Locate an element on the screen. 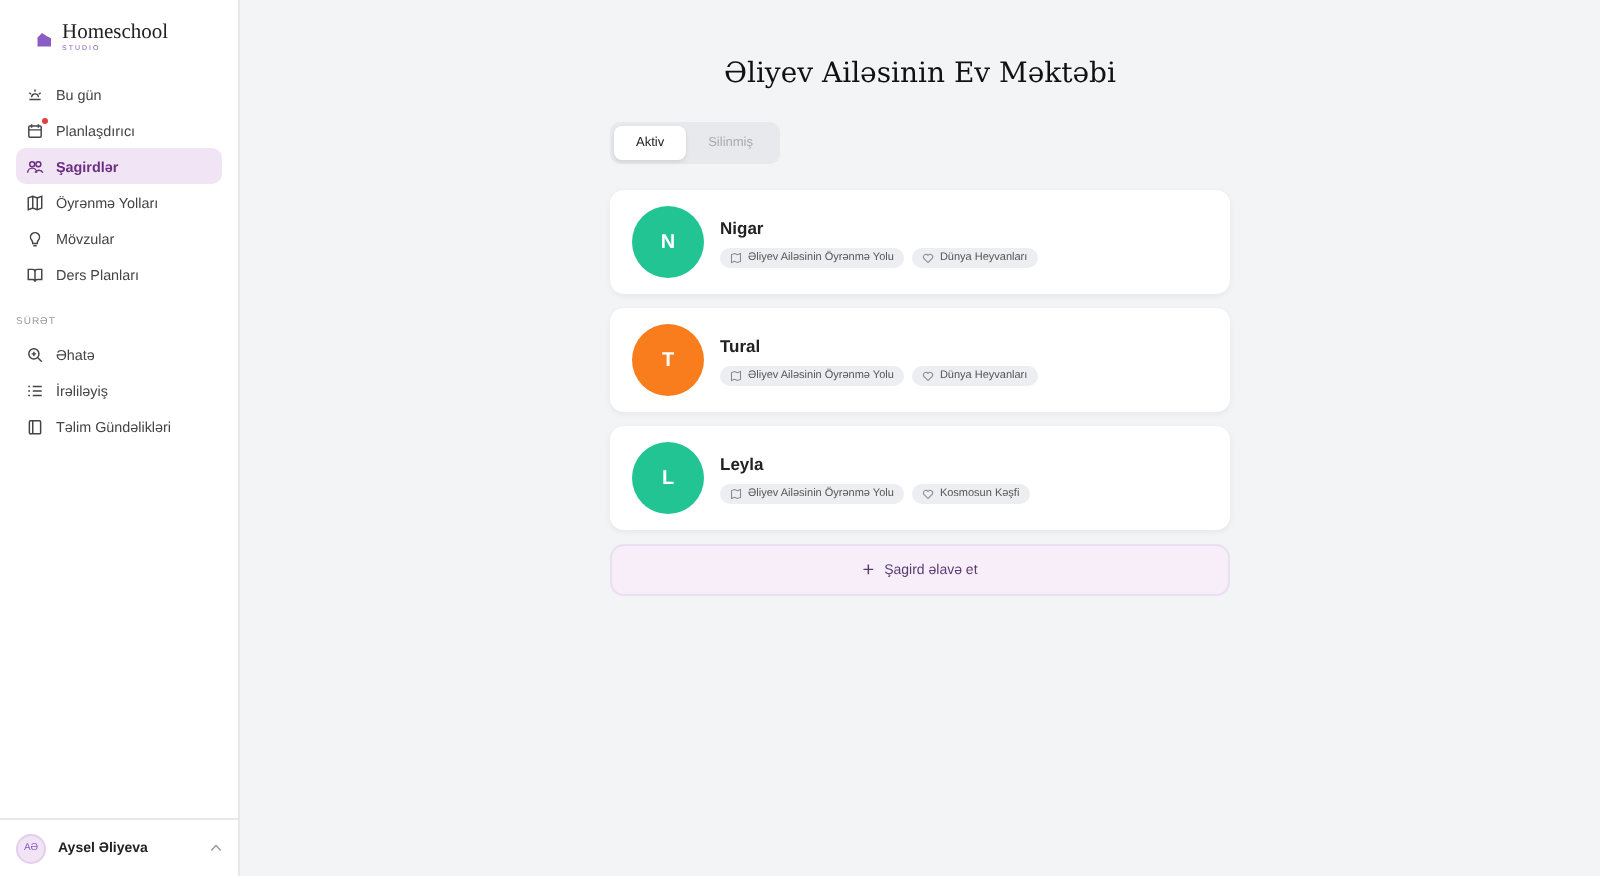  logo-text: Homeschool is located at coordinates (115, 34).